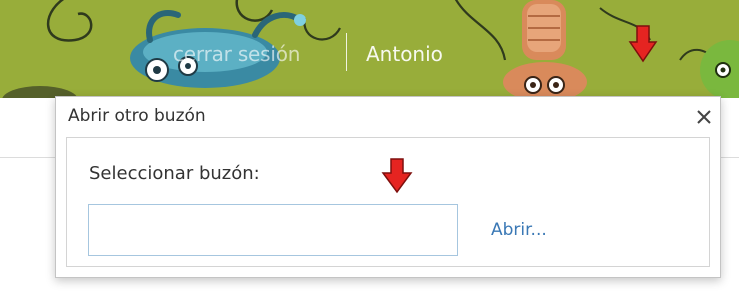 Image resolution: width=739 pixels, height=294 pixels. Describe the element at coordinates (137, 116) in the screenshot. I see `dialog-title: Abrir otro buzón` at that location.